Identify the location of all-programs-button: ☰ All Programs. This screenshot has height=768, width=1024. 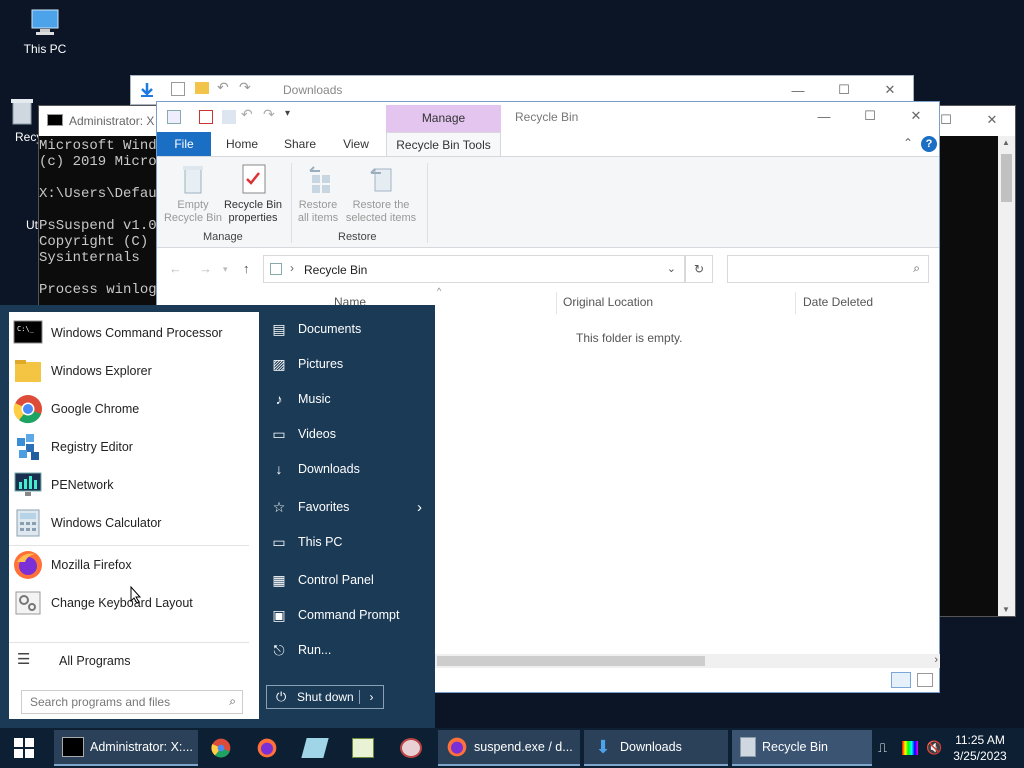
(134, 661).